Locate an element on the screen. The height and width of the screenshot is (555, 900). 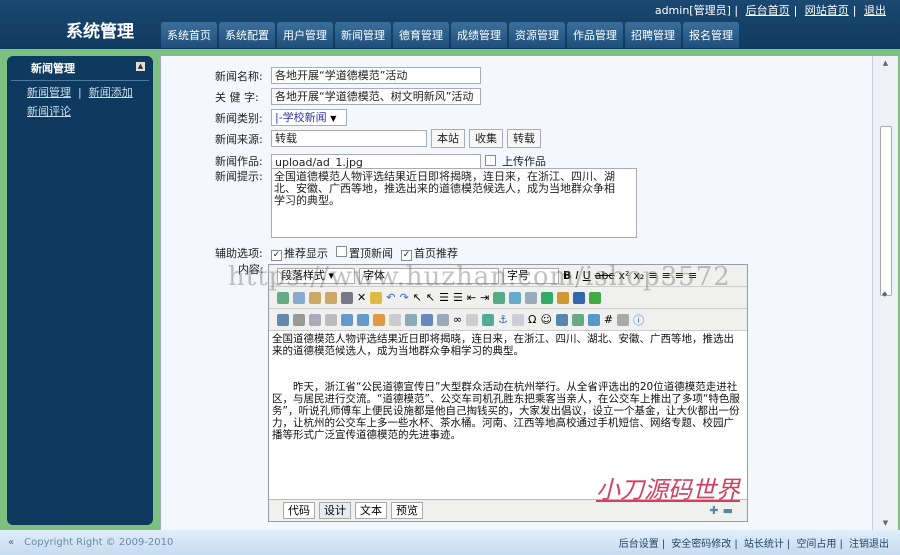
globe-icon is located at coordinates (488, 319).